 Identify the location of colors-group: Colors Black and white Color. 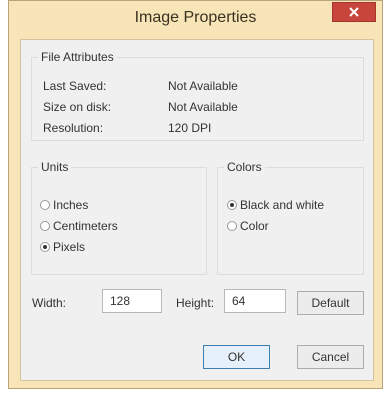
(290, 217).